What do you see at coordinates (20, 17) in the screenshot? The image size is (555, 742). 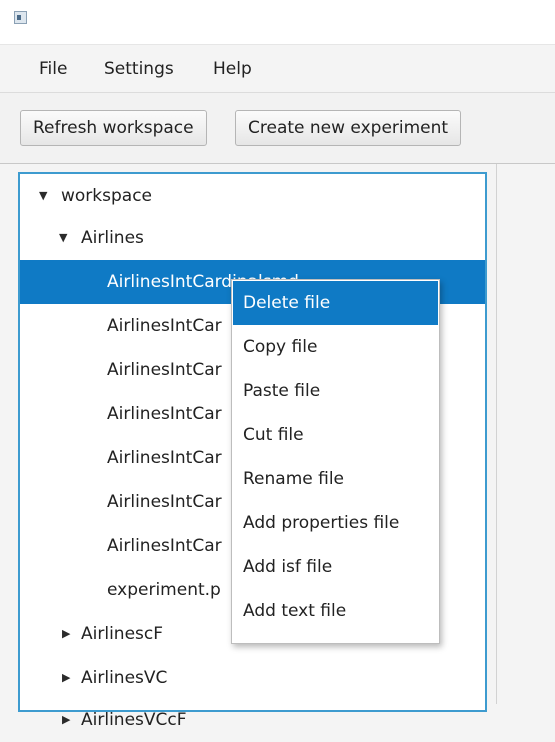 I see `app-icon` at bounding box center [20, 17].